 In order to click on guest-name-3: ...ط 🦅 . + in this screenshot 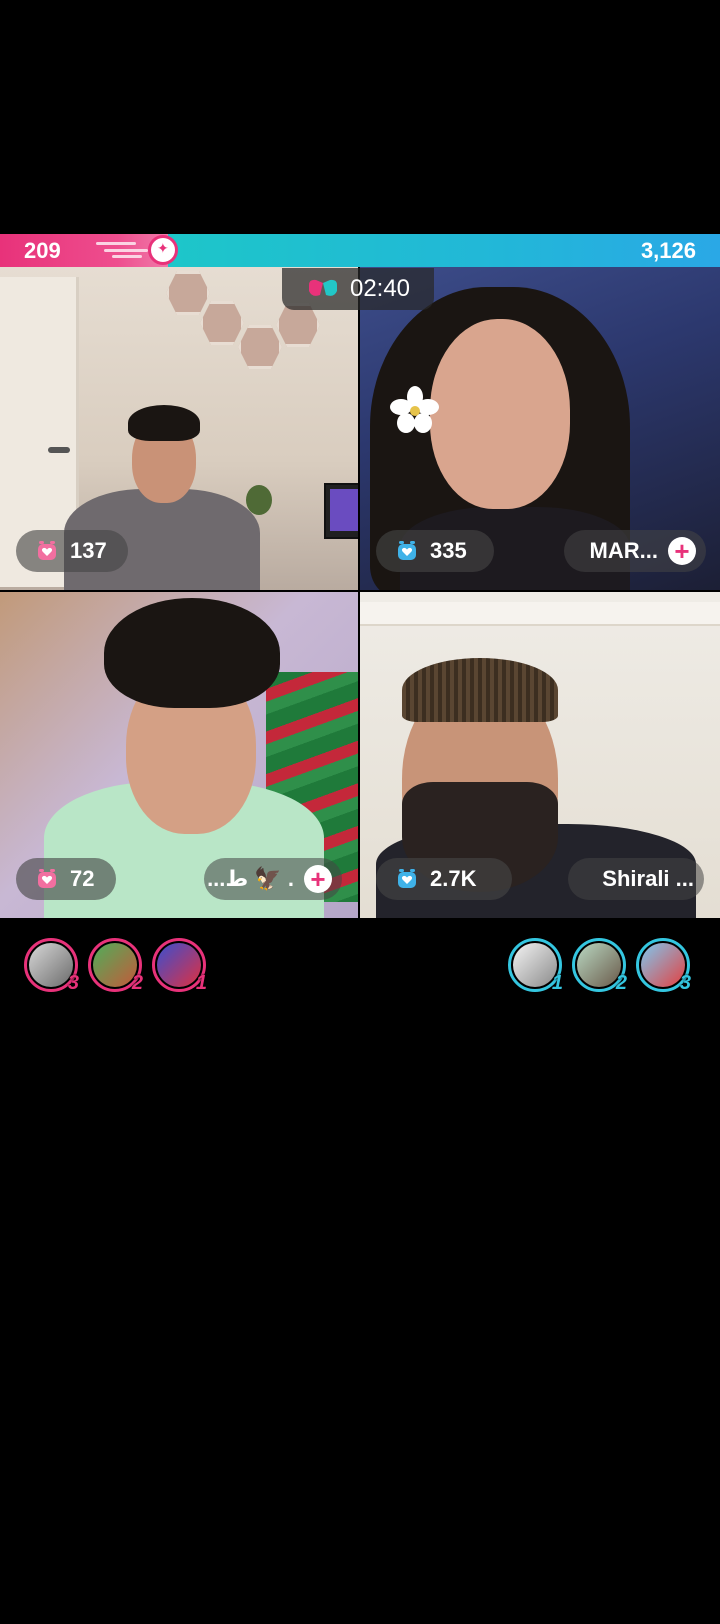, I will do `click(273, 879)`.